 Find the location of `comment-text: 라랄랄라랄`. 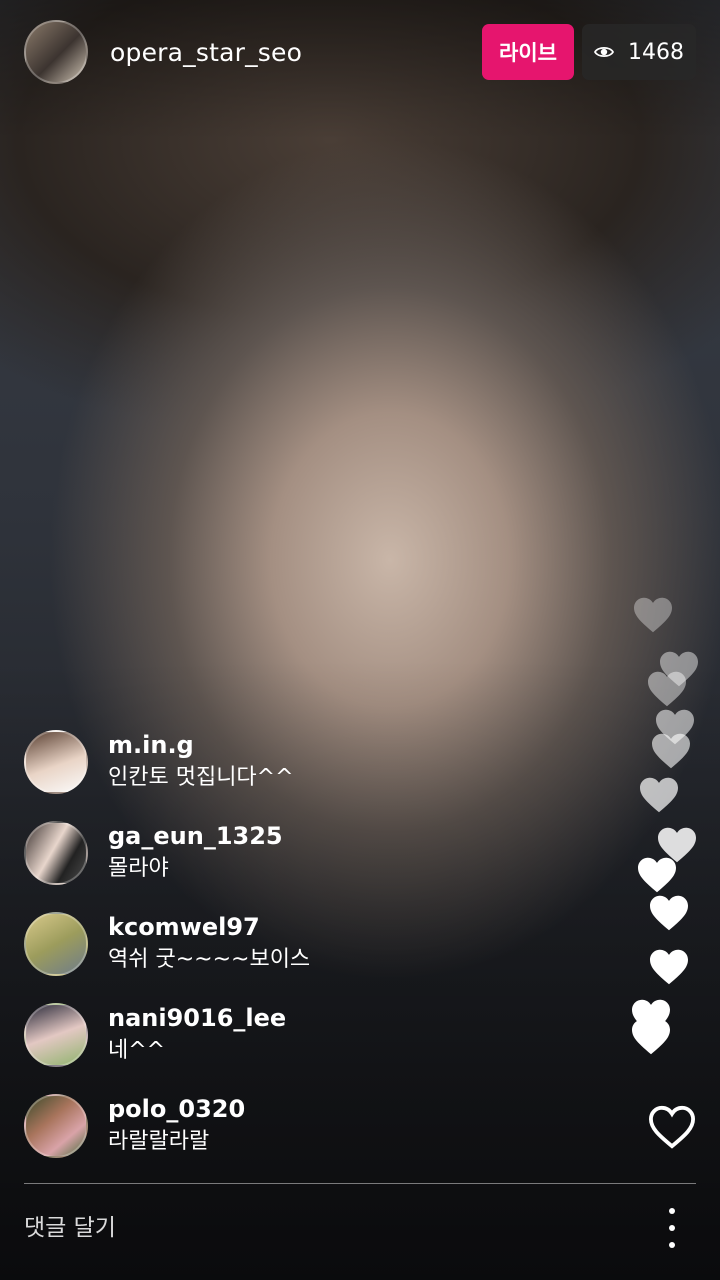

comment-text: 라랄랄라랄 is located at coordinates (159, 1141).